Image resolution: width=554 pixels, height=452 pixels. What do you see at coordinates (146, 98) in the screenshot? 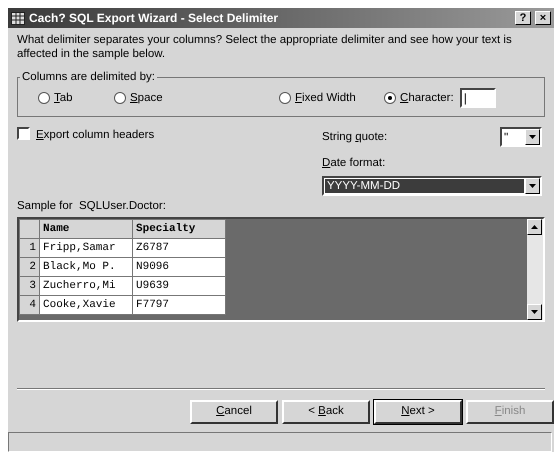
I see `radio-label: Space` at bounding box center [146, 98].